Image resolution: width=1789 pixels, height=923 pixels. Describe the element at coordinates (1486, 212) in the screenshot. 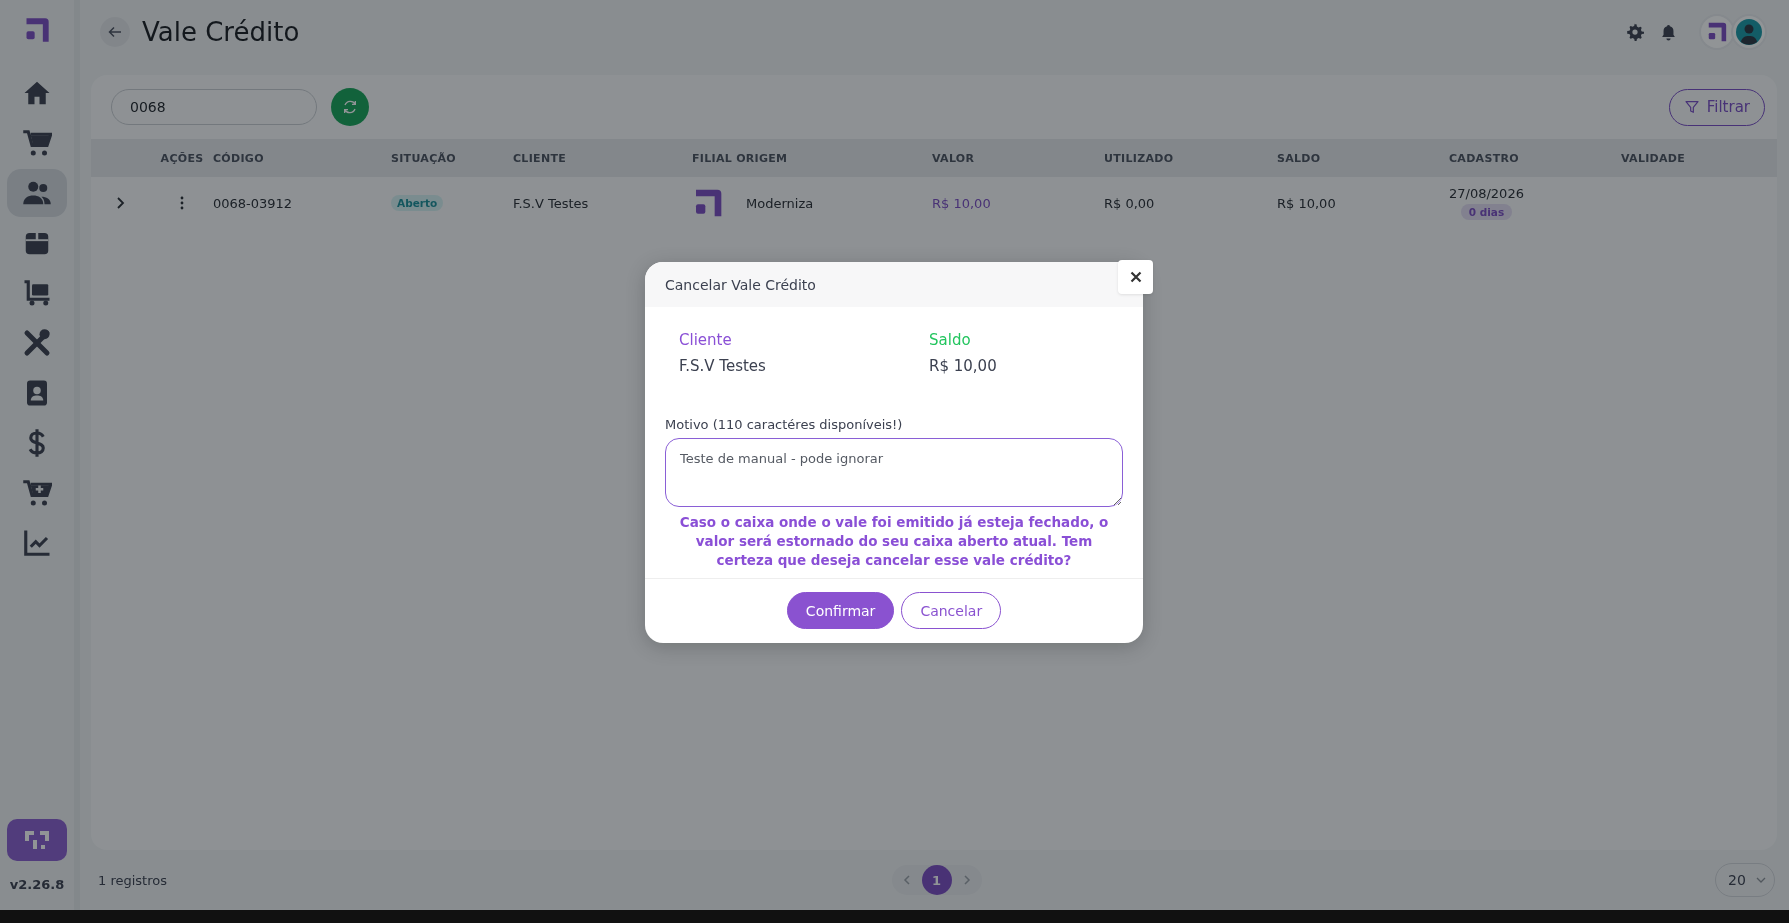

I see `days-badge: 0 dias` at that location.